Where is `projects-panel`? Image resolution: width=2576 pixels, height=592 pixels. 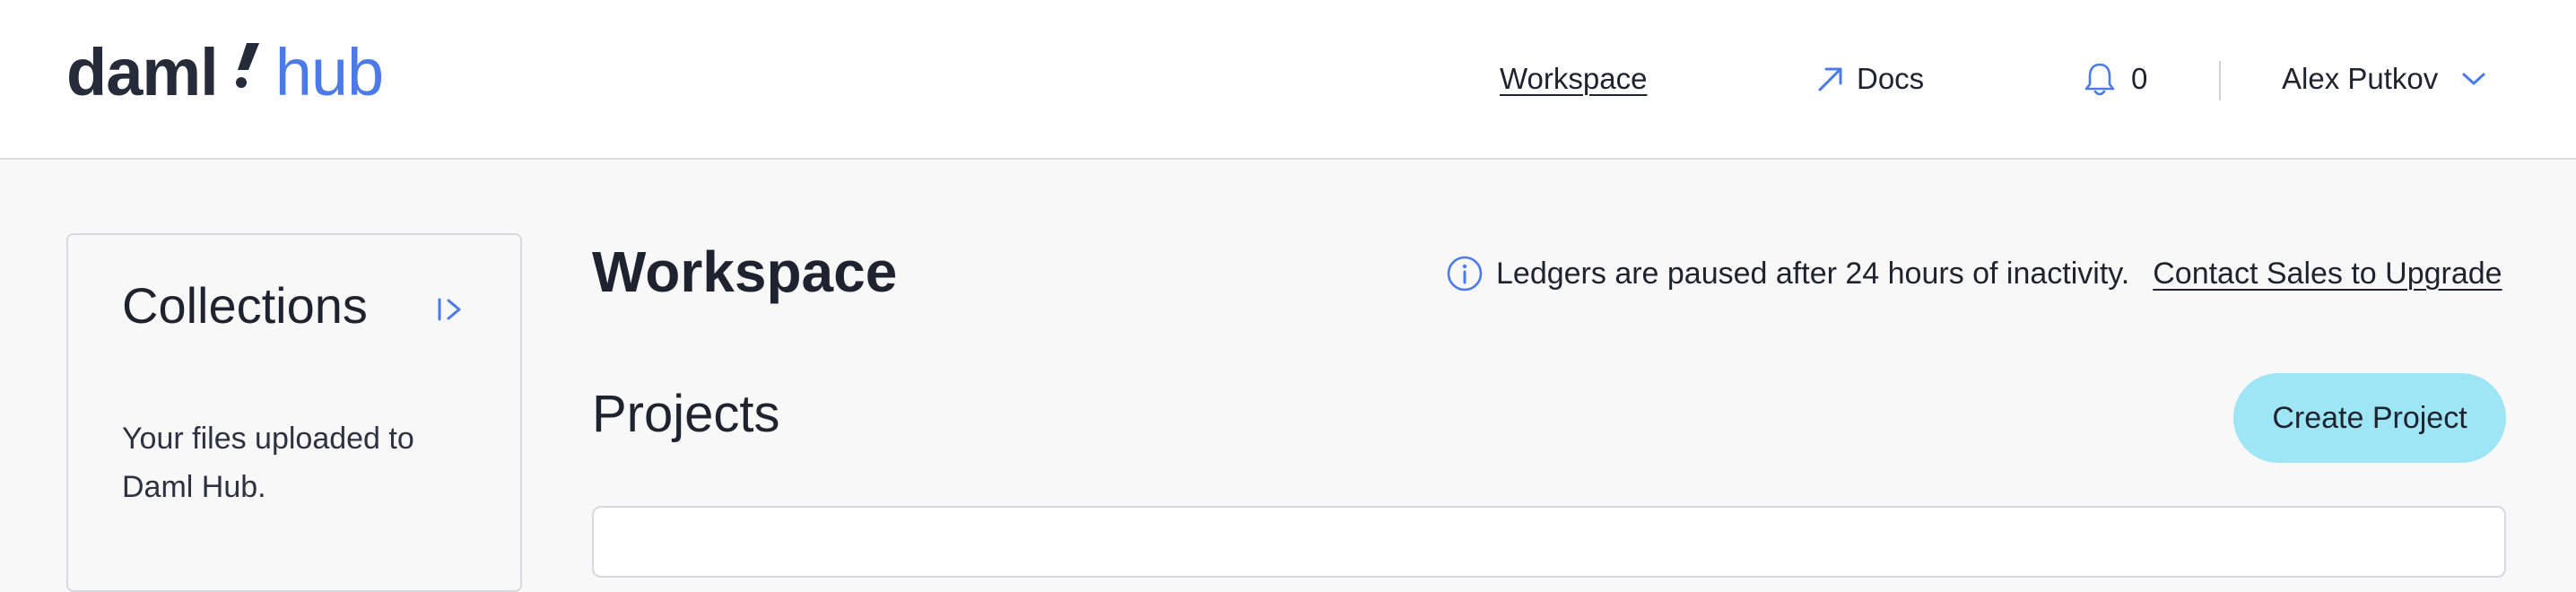
projects-panel is located at coordinates (1549, 542).